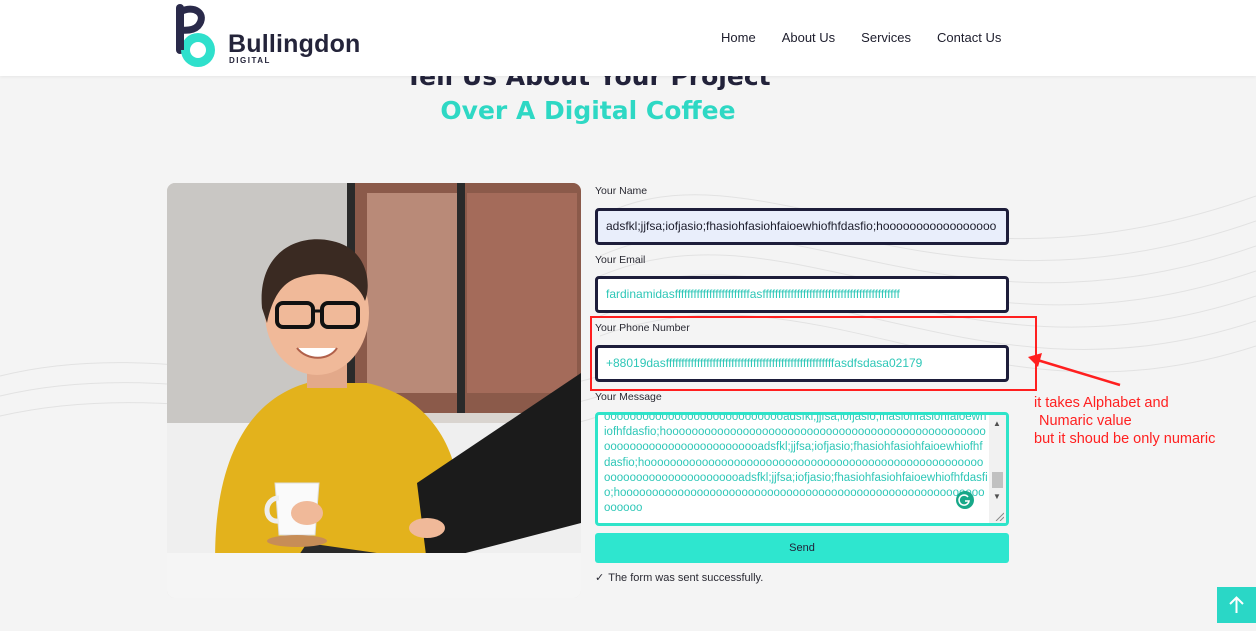  What do you see at coordinates (250, 60) in the screenshot?
I see `brand-tagline: DIGITAL` at bounding box center [250, 60].